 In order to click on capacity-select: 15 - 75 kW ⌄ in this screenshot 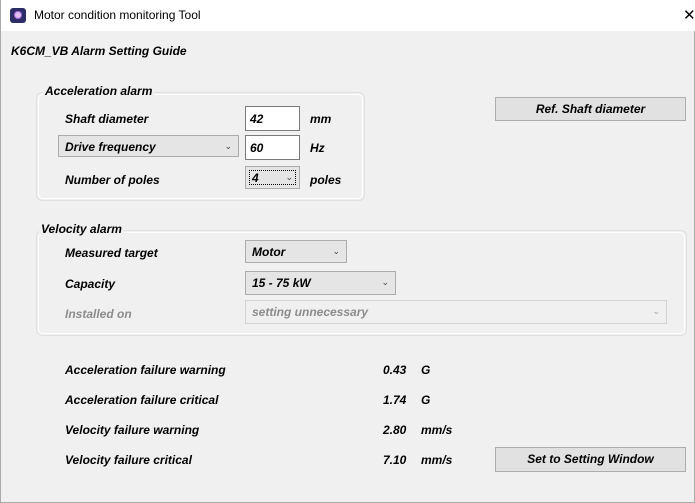, I will do `click(320, 283)`.